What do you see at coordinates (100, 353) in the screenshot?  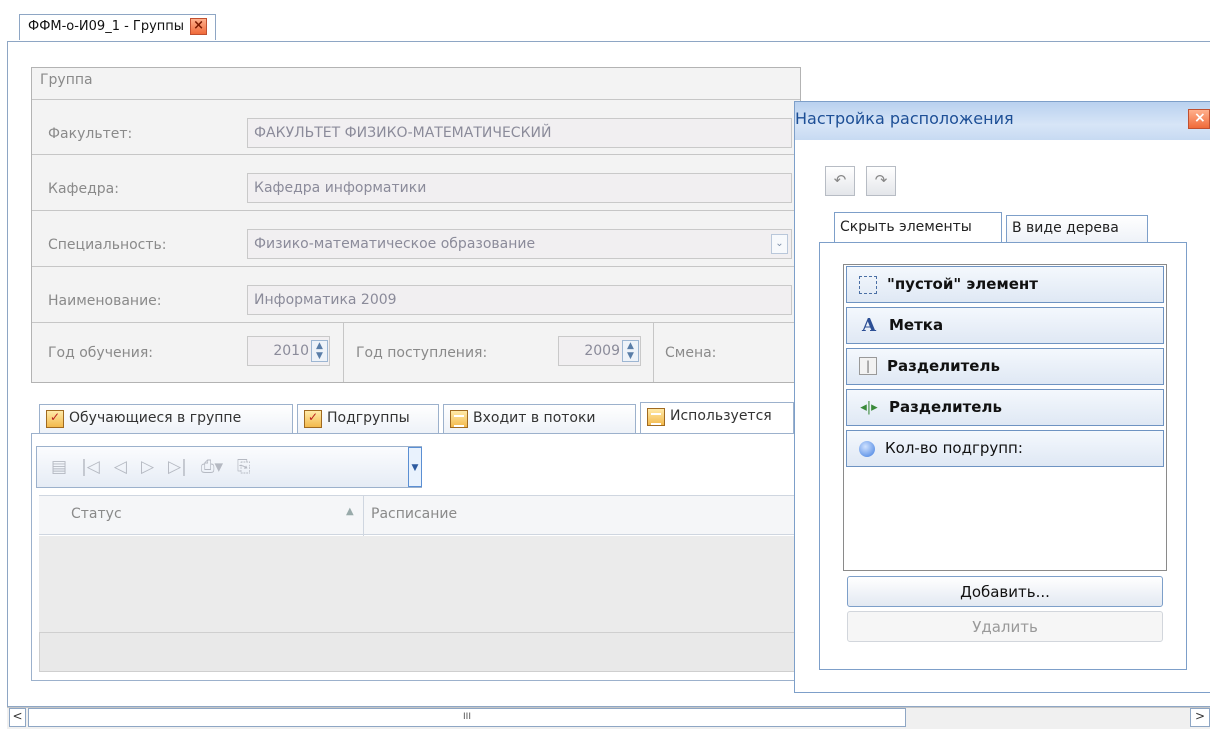 I see `study-year-label: Год обучения:` at bounding box center [100, 353].